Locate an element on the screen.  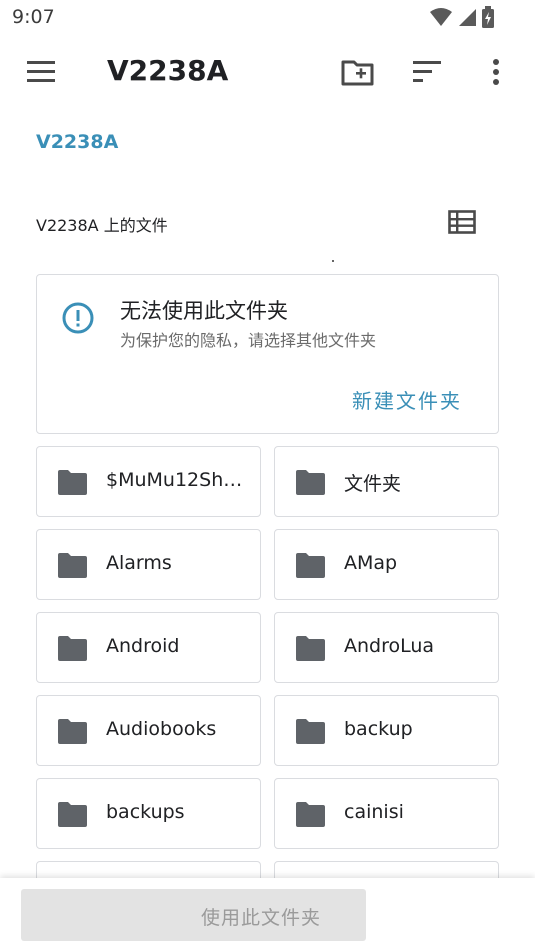
folder-item: AMap is located at coordinates (386, 564).